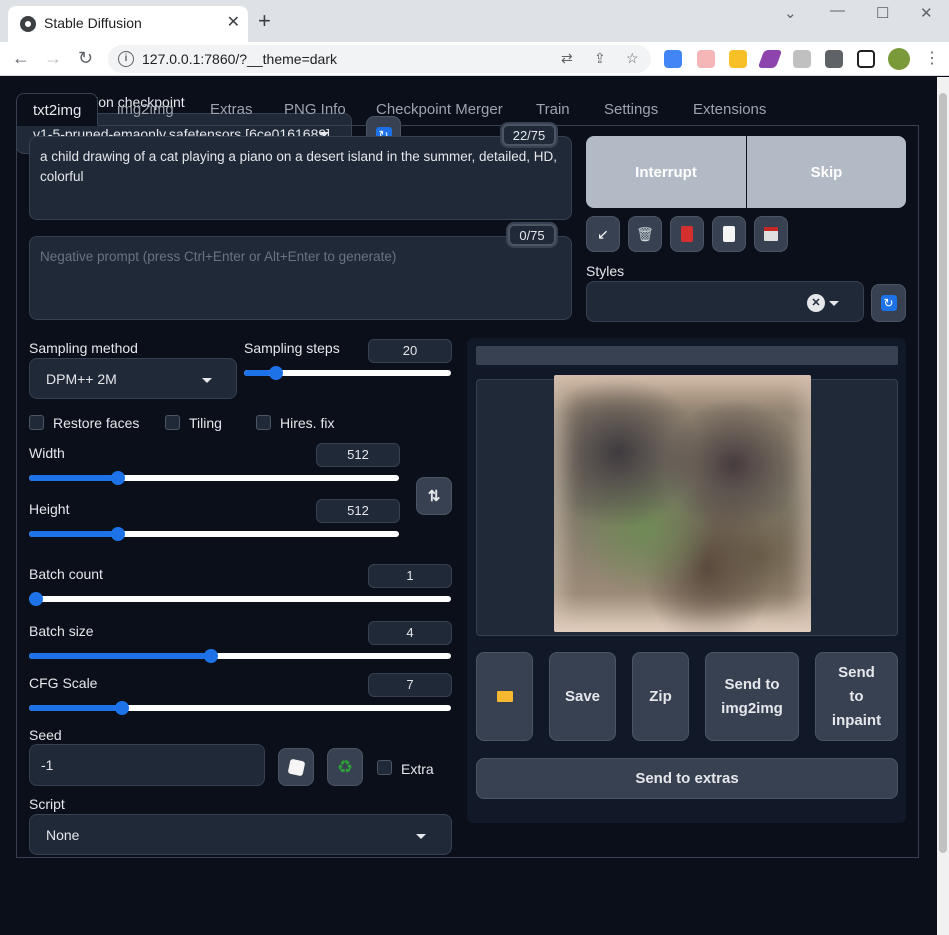  What do you see at coordinates (345, 767) in the screenshot?
I see `reuse-seed-button: ♻` at bounding box center [345, 767].